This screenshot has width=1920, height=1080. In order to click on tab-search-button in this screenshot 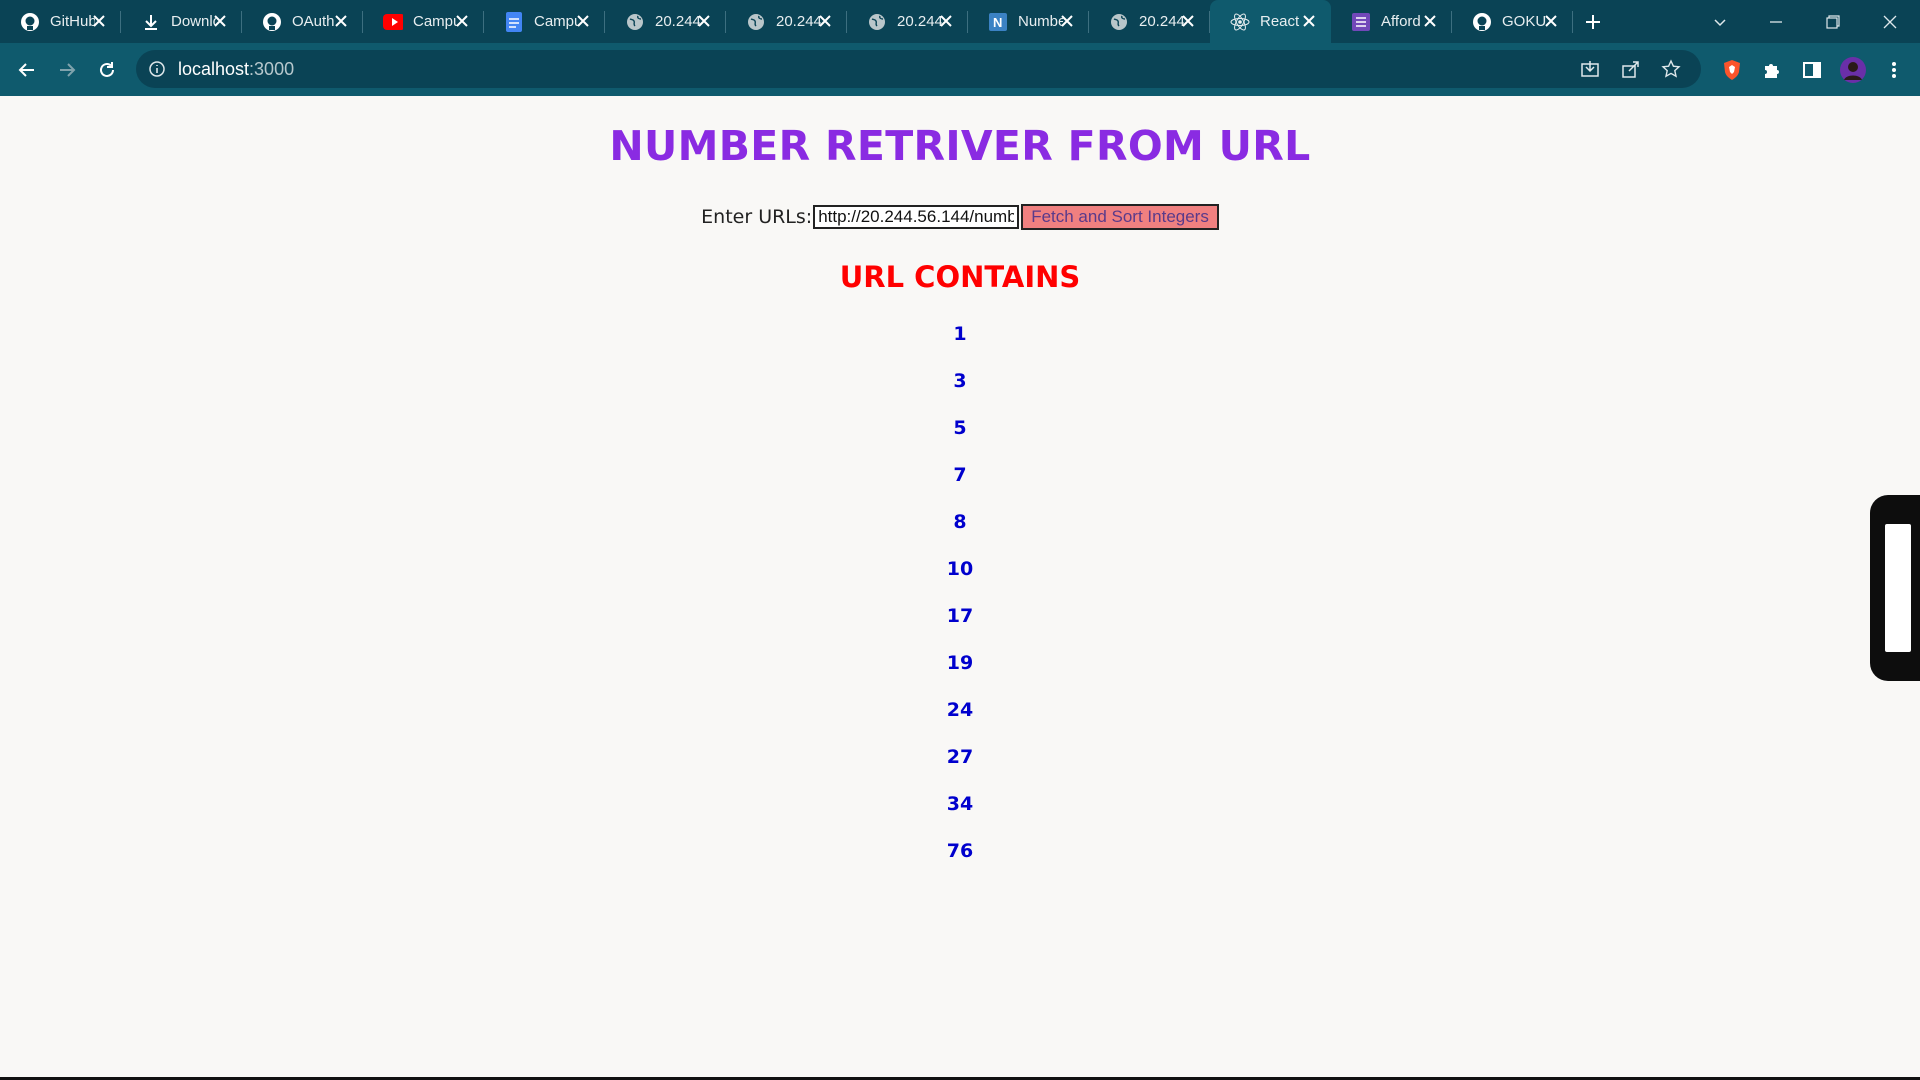, I will do `click(1720, 21)`.